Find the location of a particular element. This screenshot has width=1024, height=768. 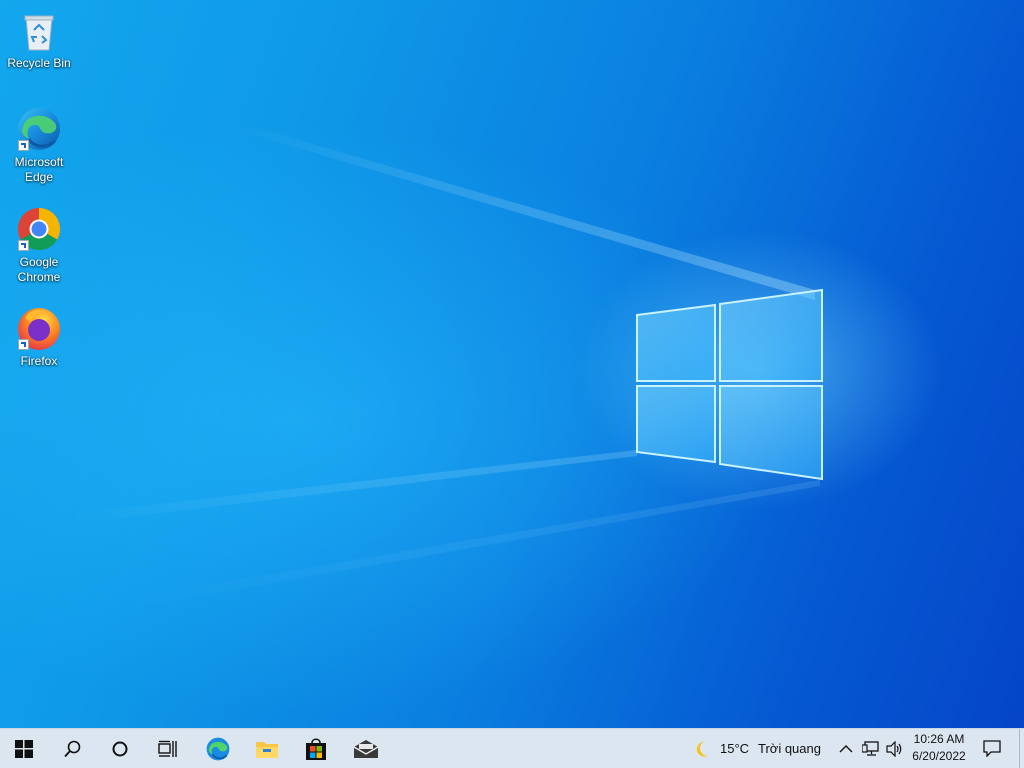

desktop-icon-google-chrome: Google Chrome is located at coordinates (39, 245).